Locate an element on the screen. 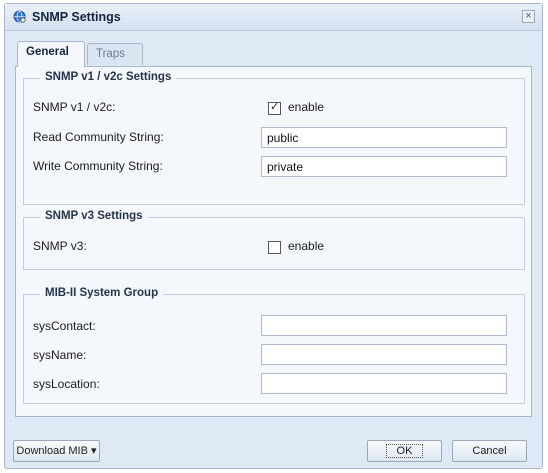 The width and height of the screenshot is (548, 473). ok-label: OK is located at coordinates (404, 451).